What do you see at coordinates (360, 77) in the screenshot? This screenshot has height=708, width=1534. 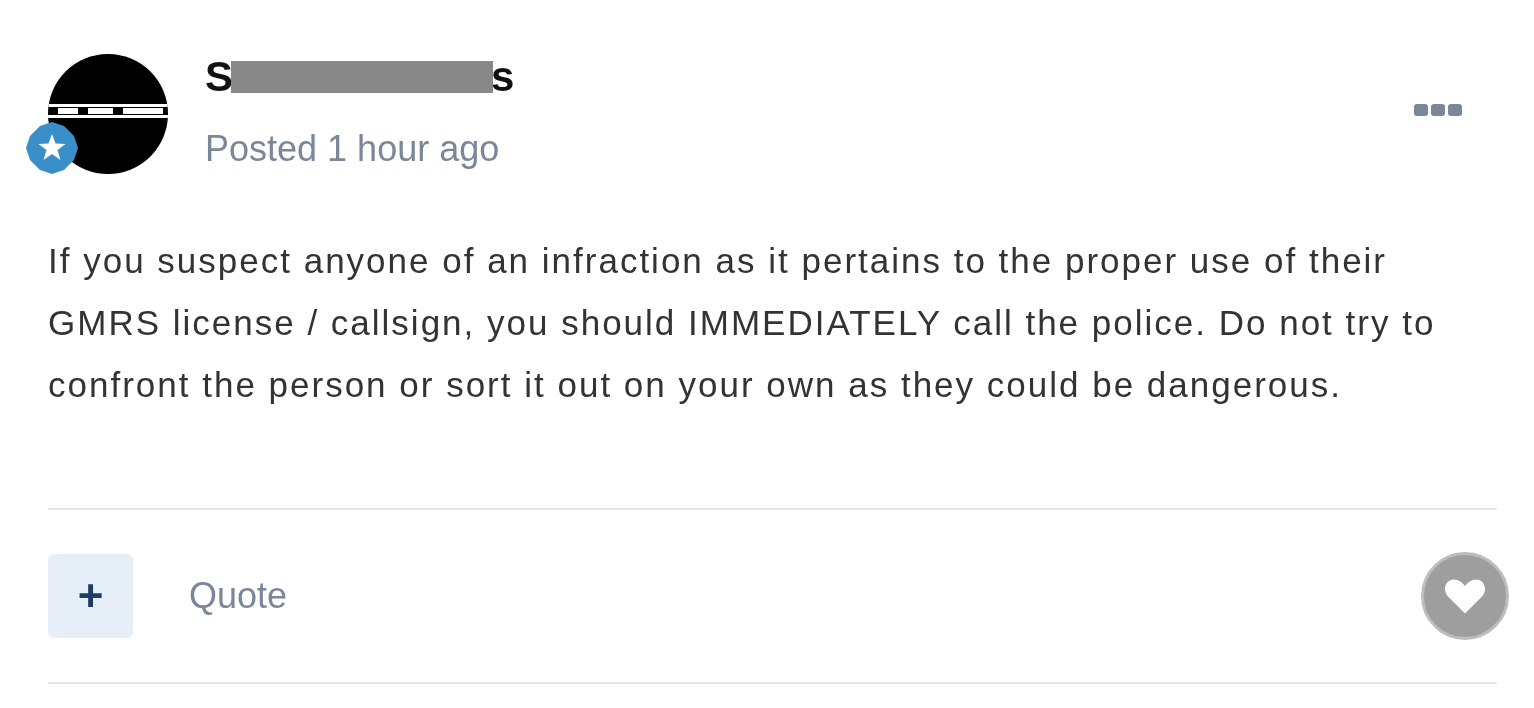 I see `username: S s` at bounding box center [360, 77].